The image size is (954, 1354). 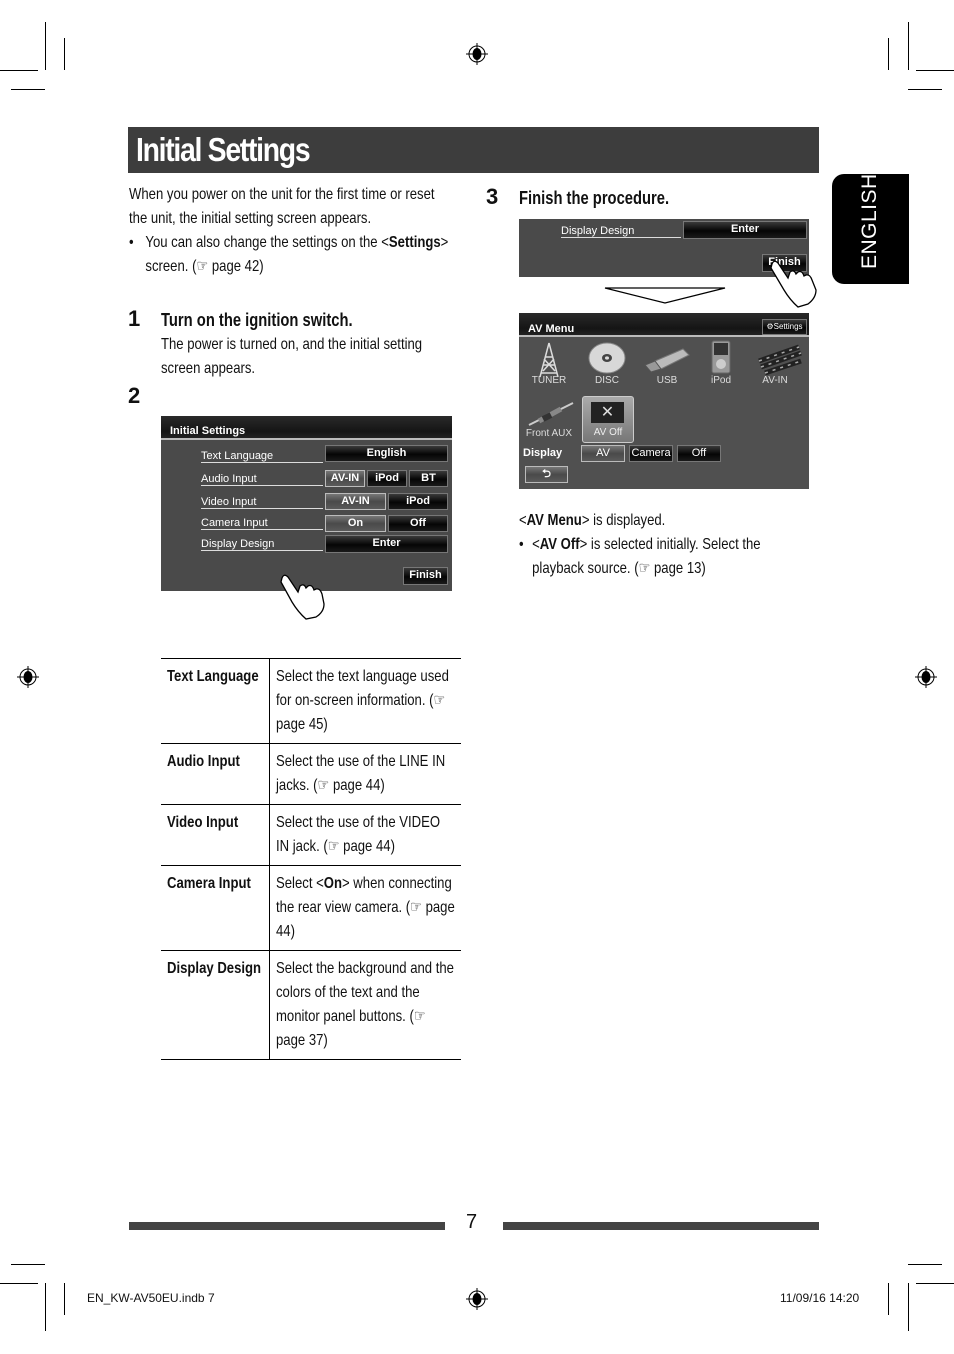 I want to click on setting-label-video-input: Video Input, so click(x=262, y=502).